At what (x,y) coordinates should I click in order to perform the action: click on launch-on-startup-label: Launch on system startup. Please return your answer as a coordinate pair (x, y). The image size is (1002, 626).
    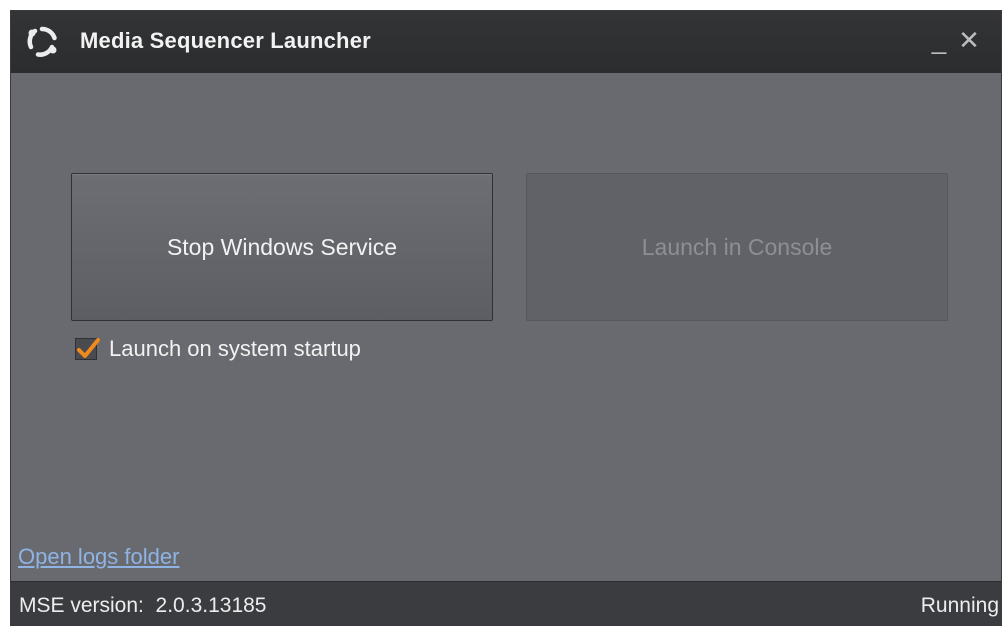
    Looking at the image, I should click on (235, 348).